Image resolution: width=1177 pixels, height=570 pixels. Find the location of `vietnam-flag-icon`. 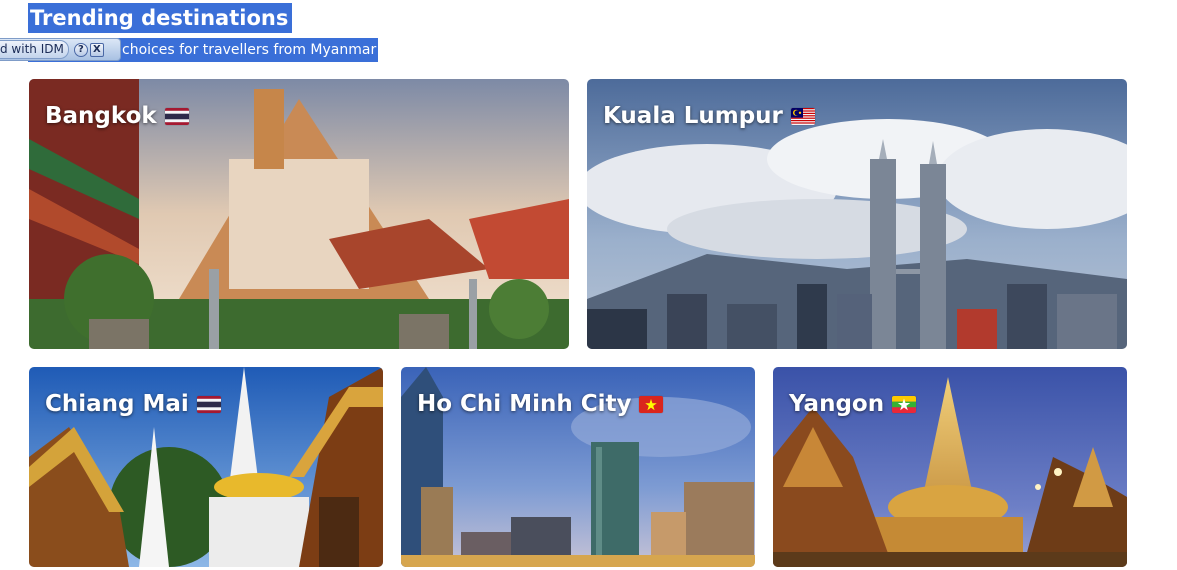

vietnam-flag-icon is located at coordinates (651, 404).